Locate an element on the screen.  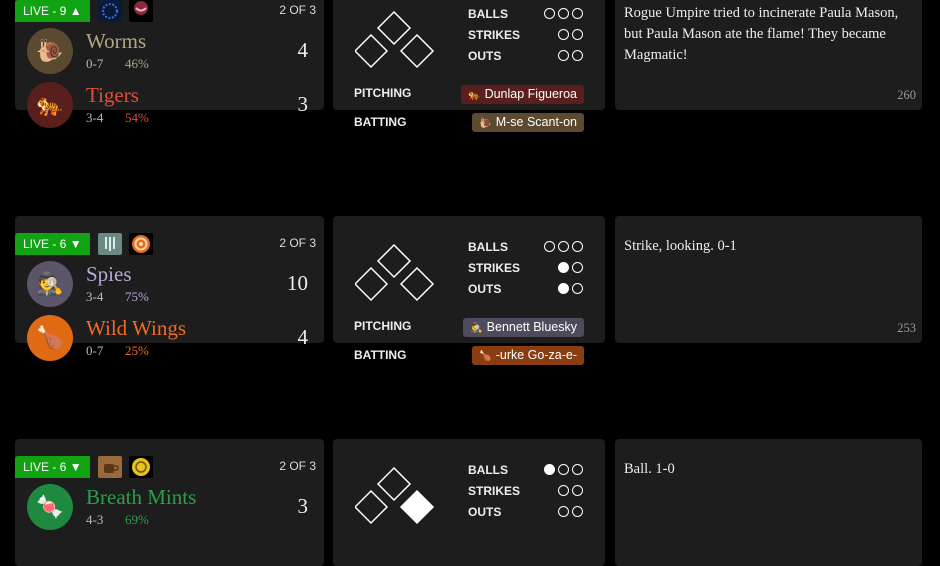
away-team-record: 4-3 is located at coordinates (95, 519).